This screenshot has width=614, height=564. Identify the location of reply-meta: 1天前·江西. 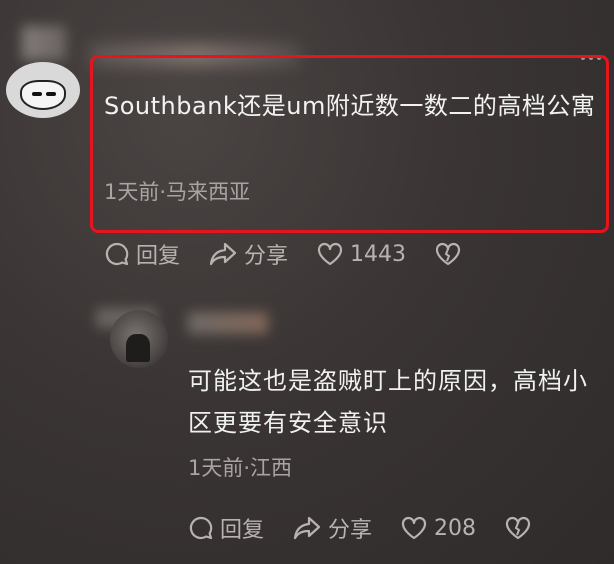
(240, 468).